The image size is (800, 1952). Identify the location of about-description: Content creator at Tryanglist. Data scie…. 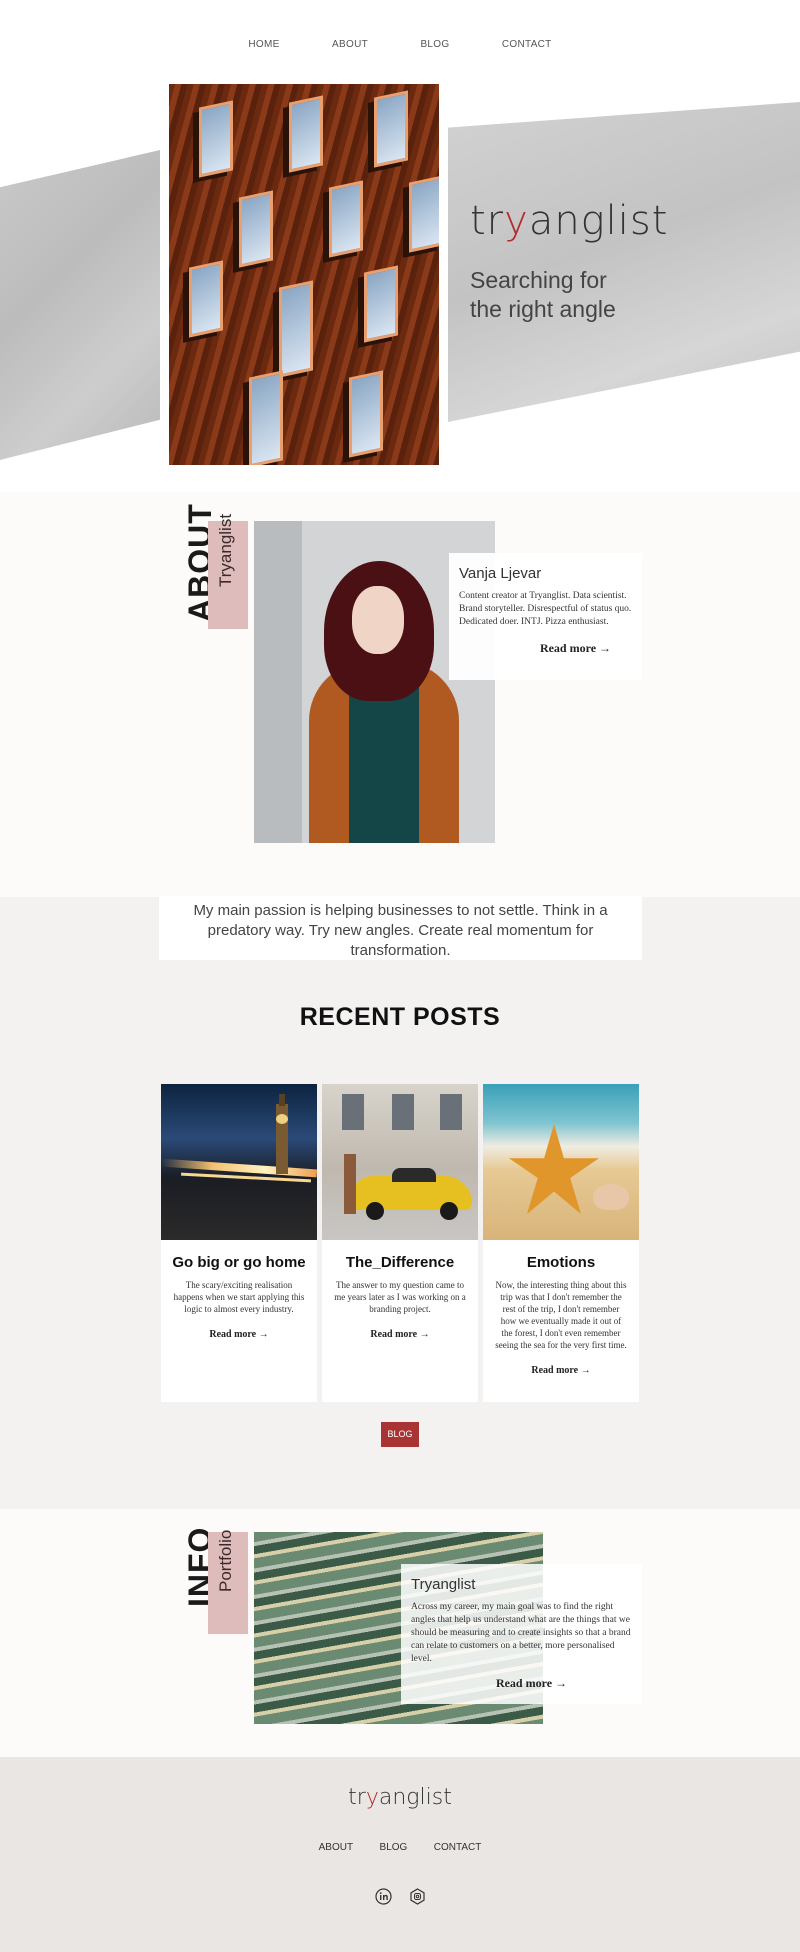
(545, 609).